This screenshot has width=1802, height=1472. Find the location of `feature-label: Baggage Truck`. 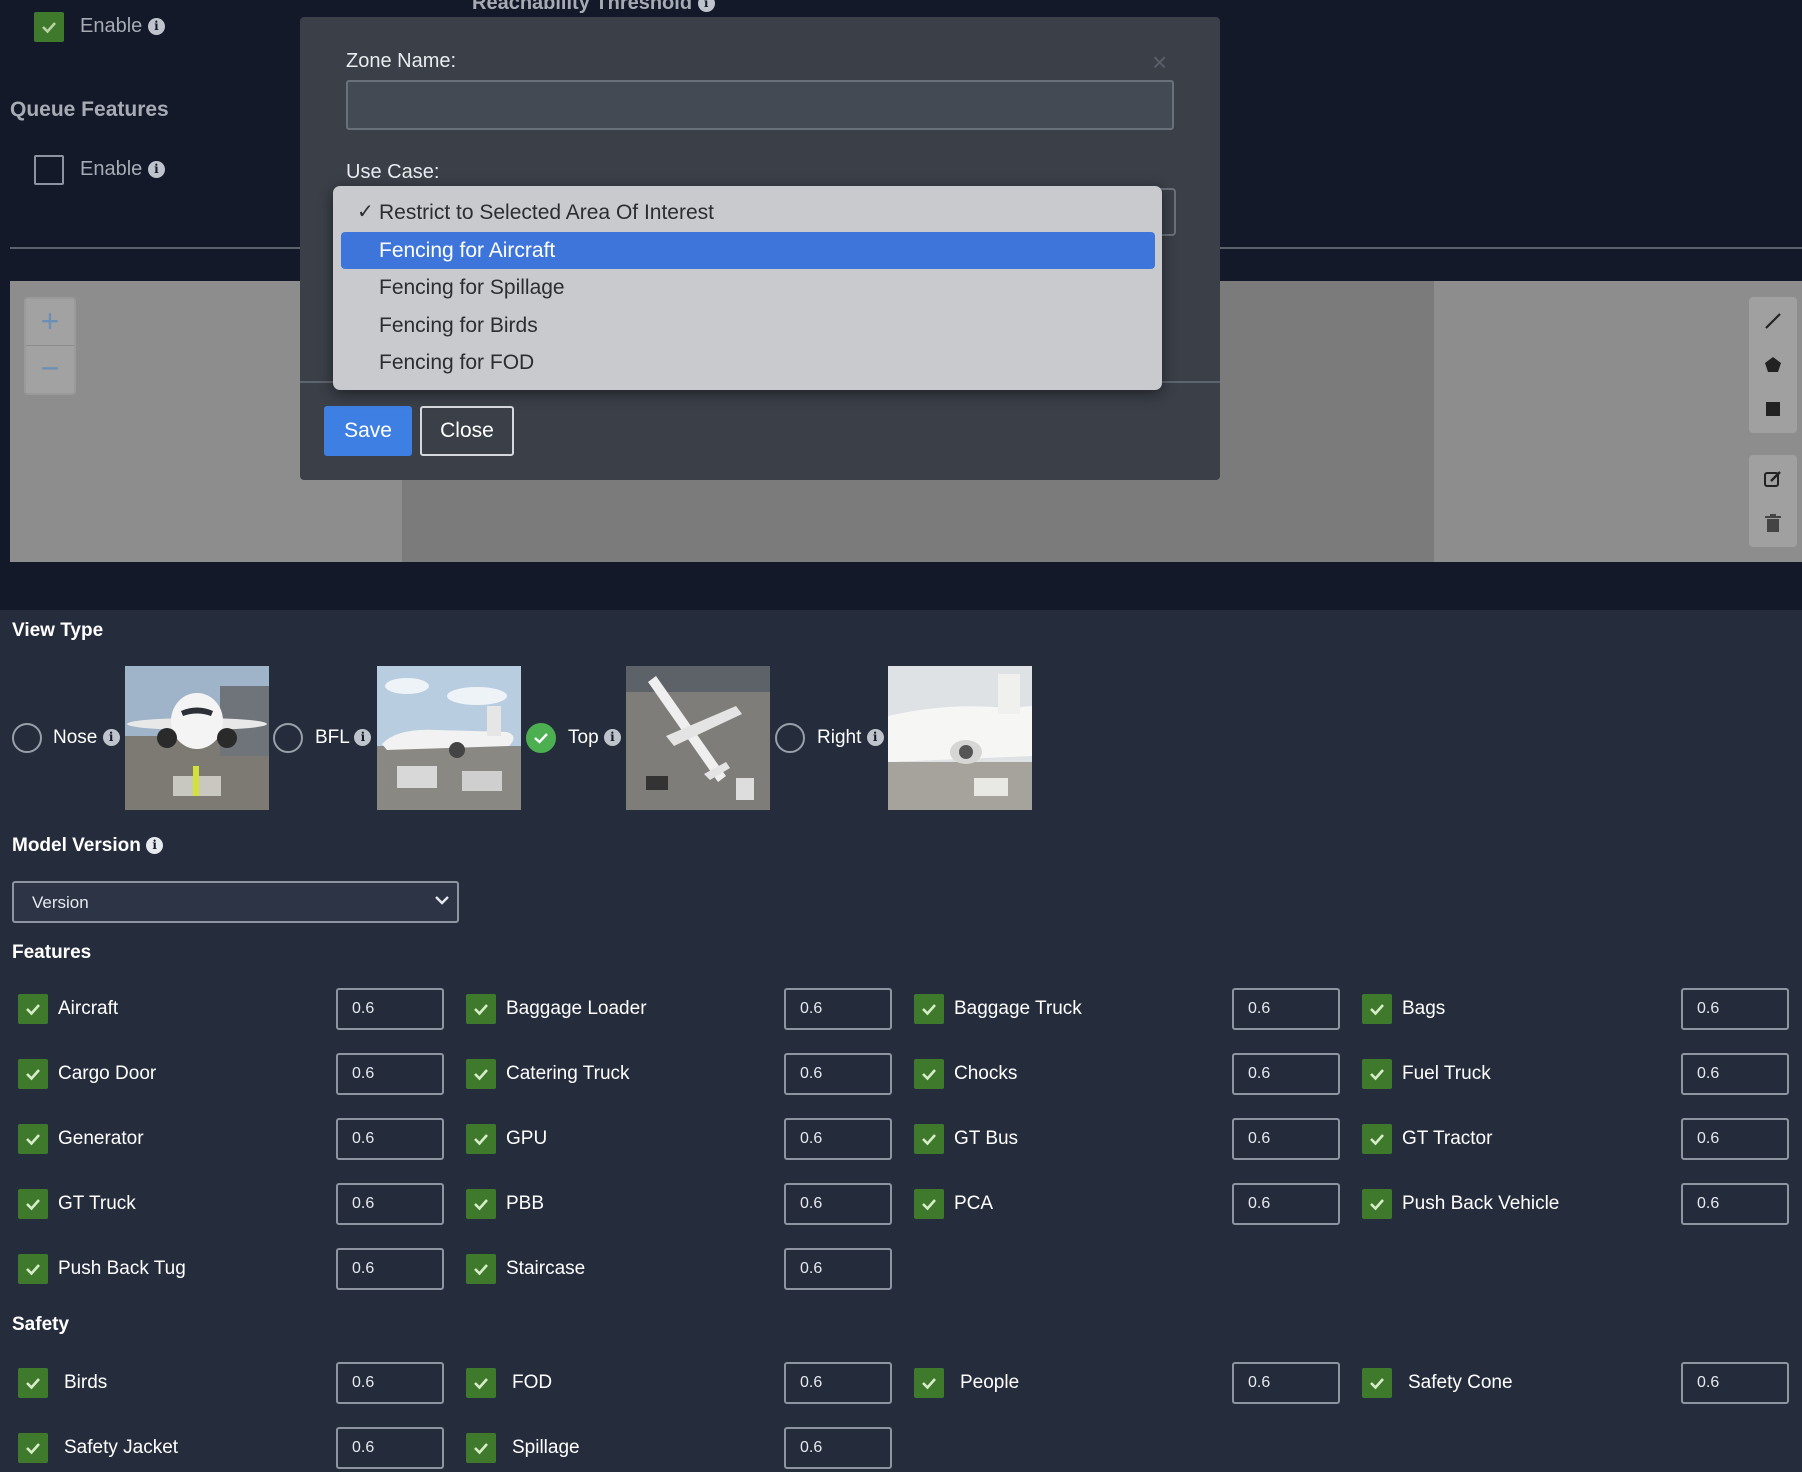

feature-label: Baggage Truck is located at coordinates (1018, 1008).